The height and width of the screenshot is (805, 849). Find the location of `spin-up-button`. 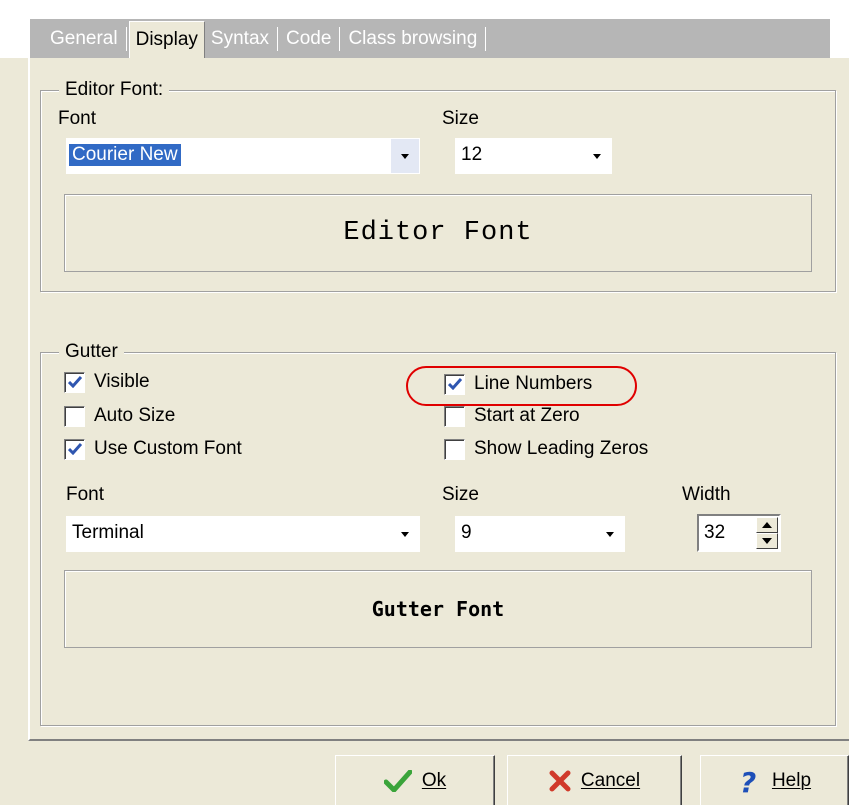

spin-up-button is located at coordinates (767, 525).